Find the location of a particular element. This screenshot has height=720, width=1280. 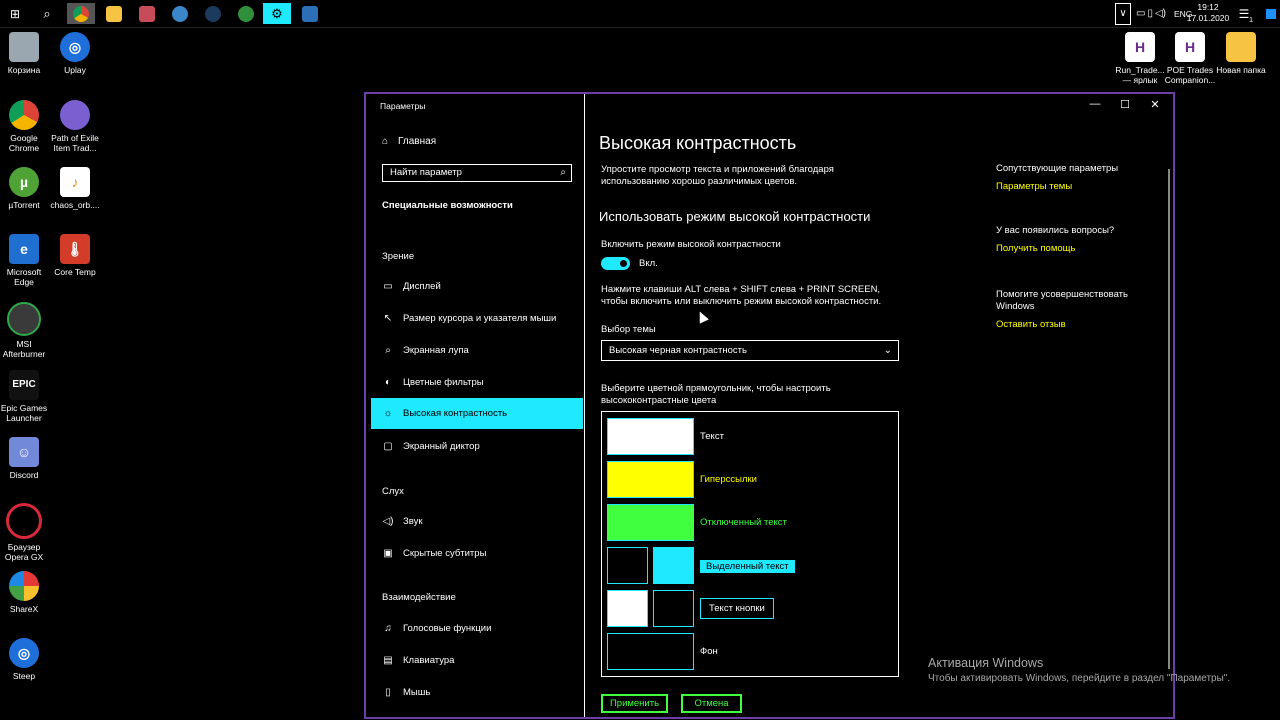

taskbar-app-red is located at coordinates (147, 13).